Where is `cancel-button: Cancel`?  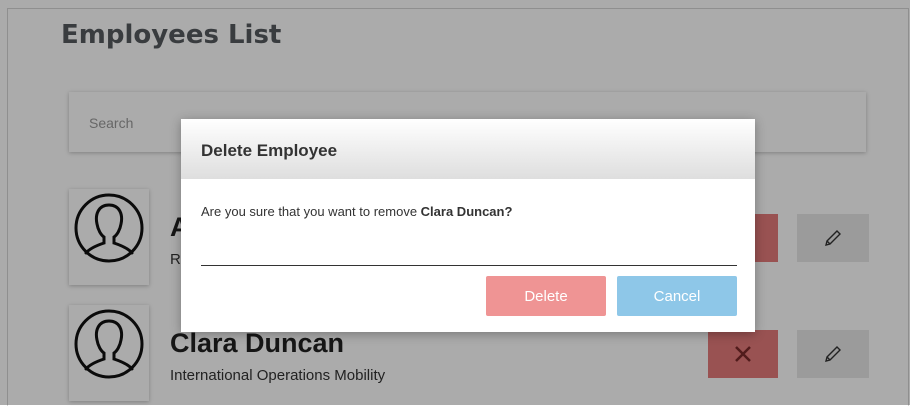
cancel-button: Cancel is located at coordinates (677, 296).